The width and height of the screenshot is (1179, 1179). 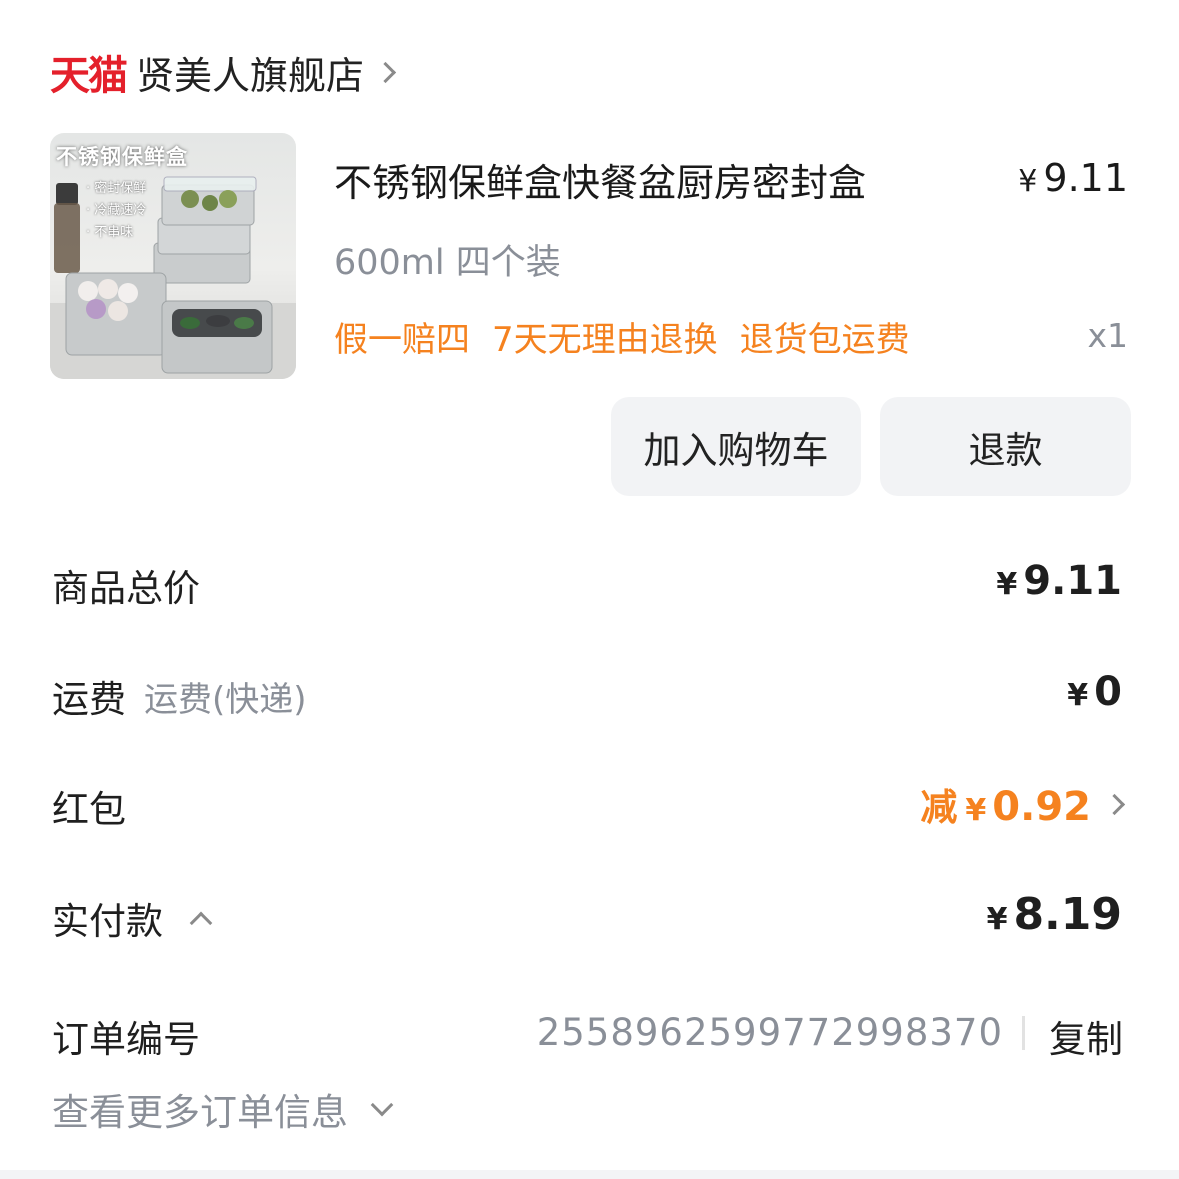 I want to click on thumbnail-title: 不锈钢保鲜盒, so click(x=122, y=157).